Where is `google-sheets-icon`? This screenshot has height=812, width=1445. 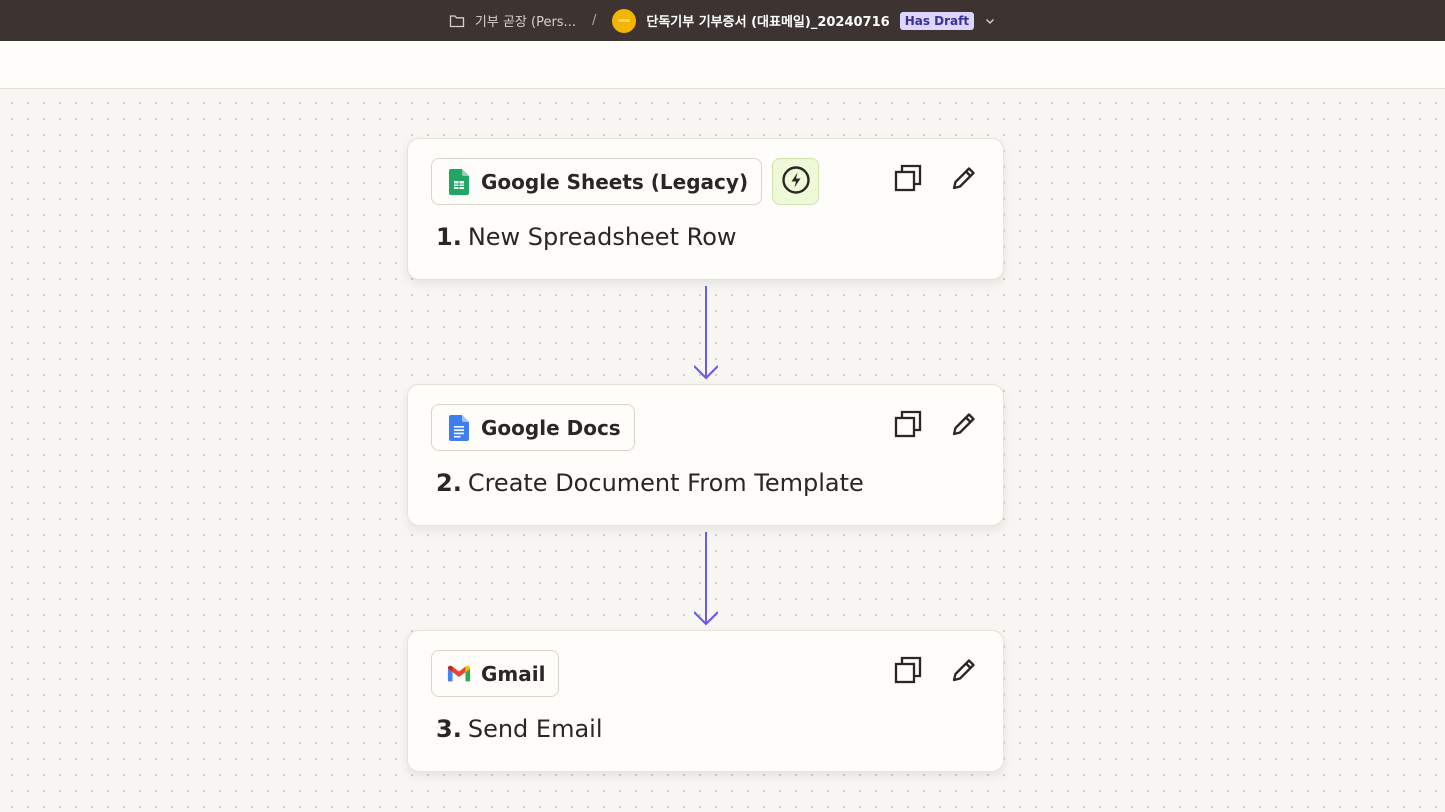 google-sheets-icon is located at coordinates (459, 182).